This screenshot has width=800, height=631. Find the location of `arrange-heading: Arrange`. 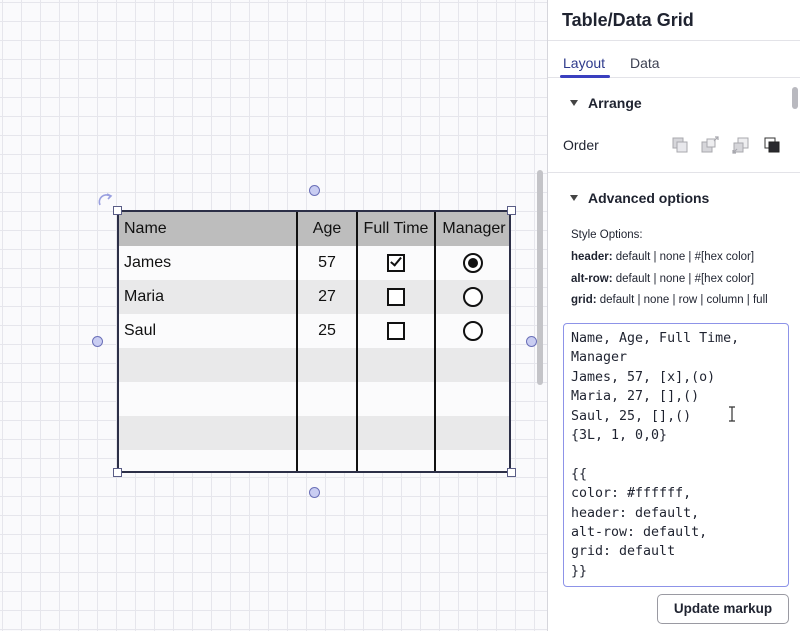

arrange-heading: Arrange is located at coordinates (615, 103).